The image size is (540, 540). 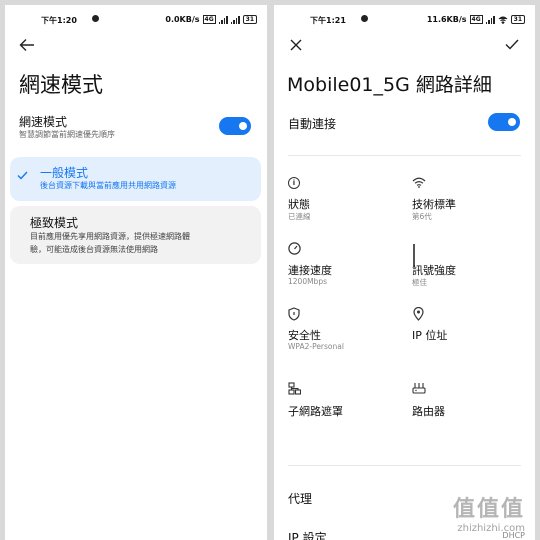 I want to click on status-time: 下午1:20, so click(x=59, y=20).